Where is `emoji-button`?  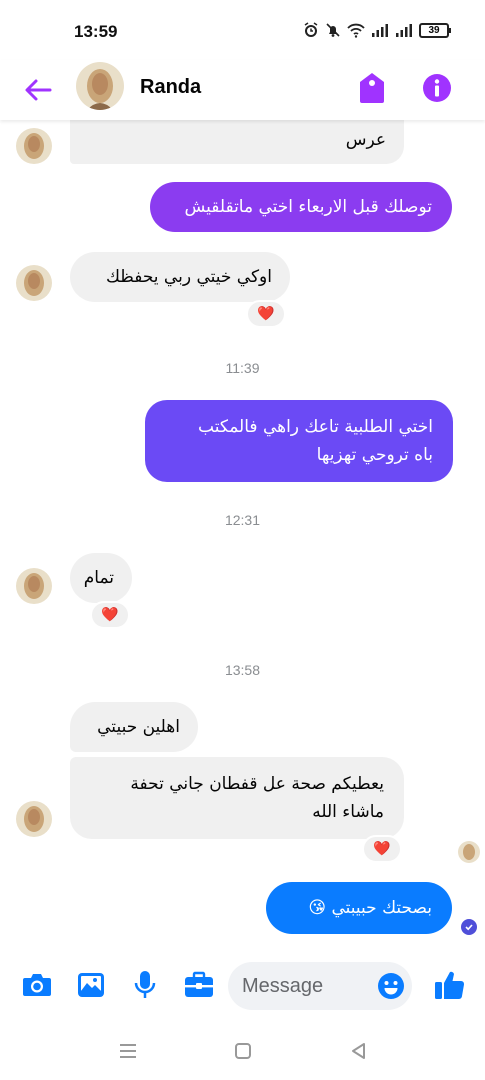
emoji-button is located at coordinates (391, 986).